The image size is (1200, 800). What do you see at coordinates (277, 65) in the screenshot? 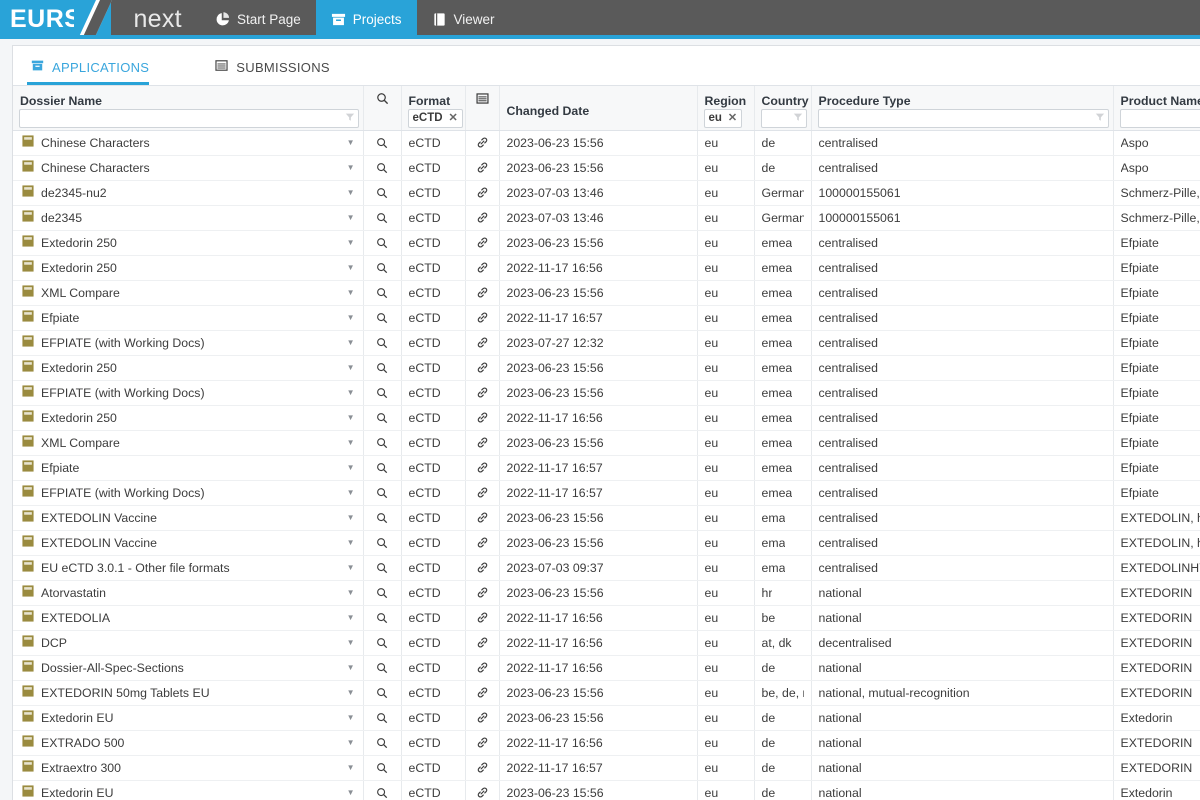
I see `tab-submissions: SUBMISSIONS` at bounding box center [277, 65].